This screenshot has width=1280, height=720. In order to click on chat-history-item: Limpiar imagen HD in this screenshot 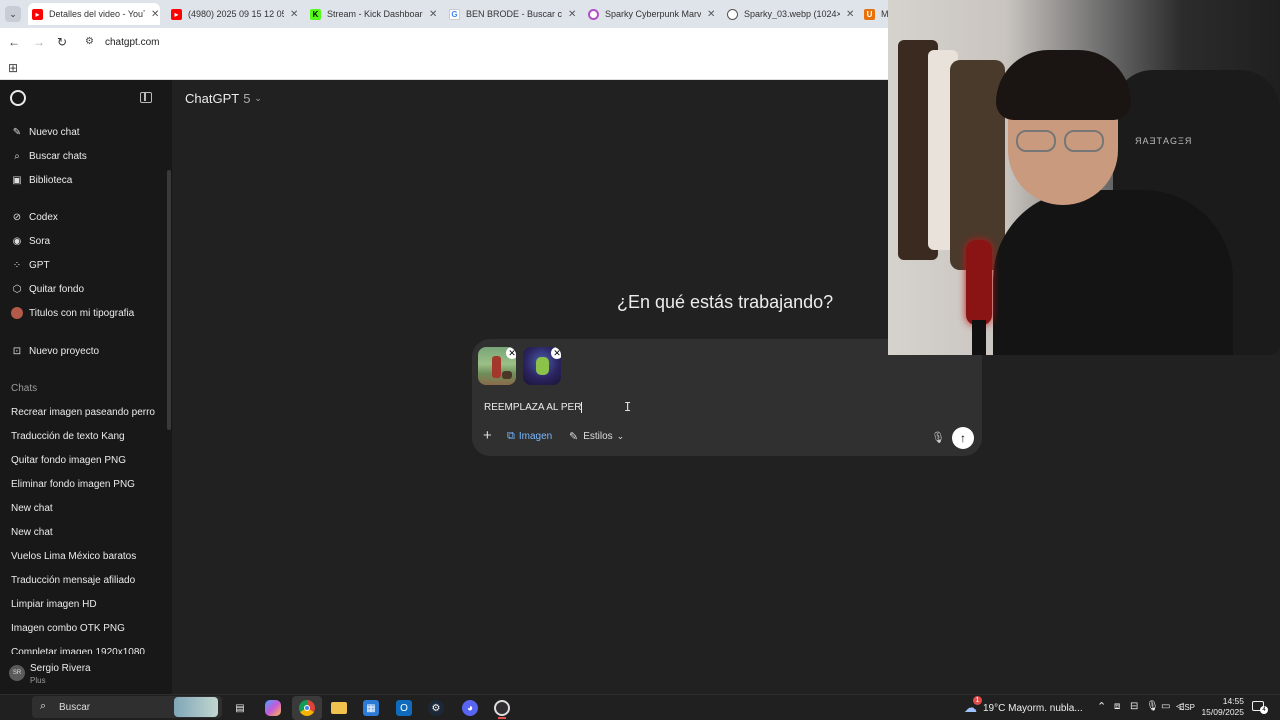, I will do `click(54, 604)`.